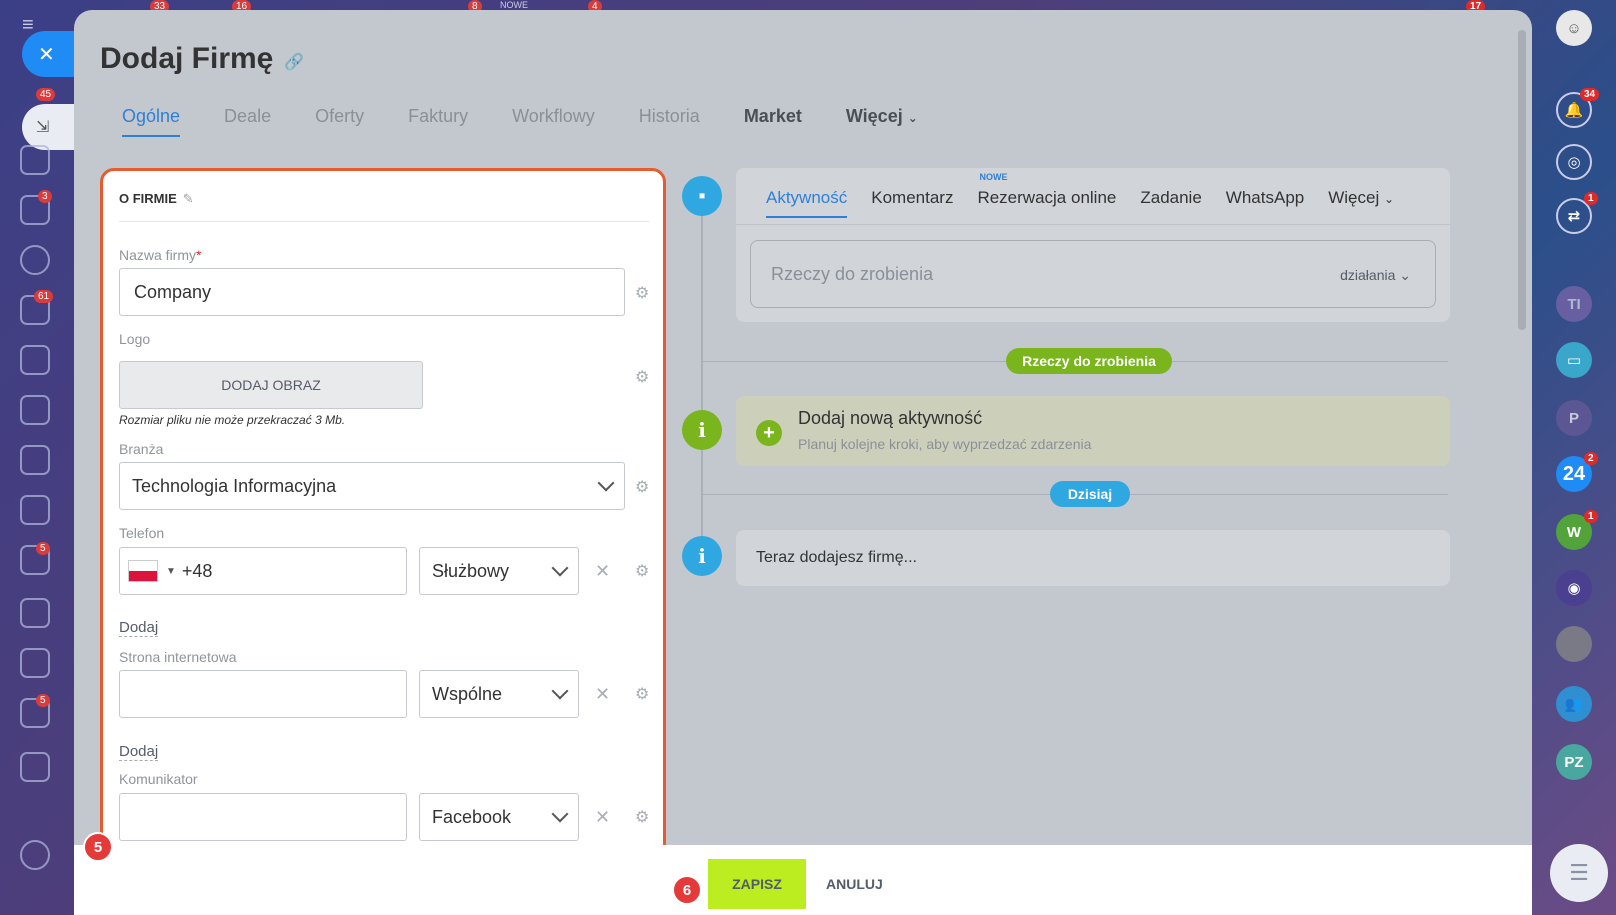  Describe the element at coordinates (1574, 762) in the screenshot. I see `avatar-pz: PZ` at that location.